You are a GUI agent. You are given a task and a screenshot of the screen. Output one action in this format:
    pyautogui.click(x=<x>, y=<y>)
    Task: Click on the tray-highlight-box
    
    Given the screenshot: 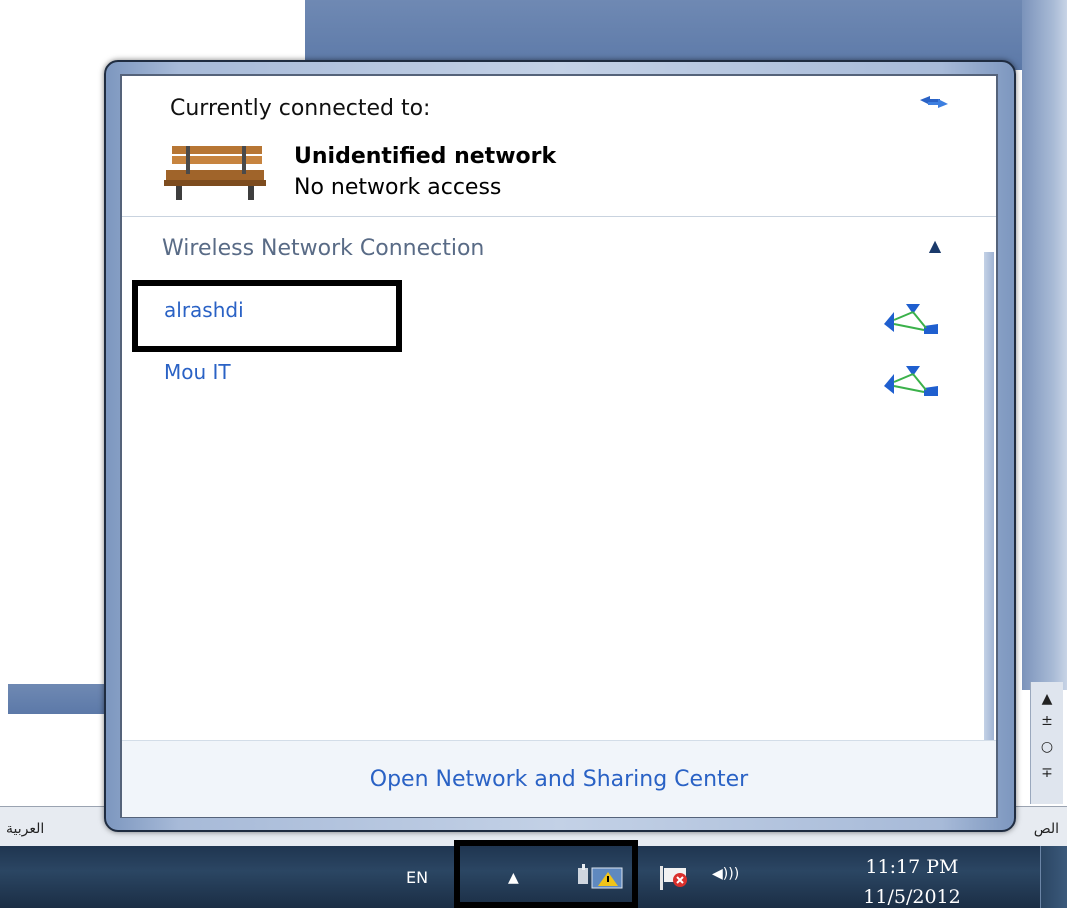 What is the action you would take?
    pyautogui.click(x=546, y=874)
    